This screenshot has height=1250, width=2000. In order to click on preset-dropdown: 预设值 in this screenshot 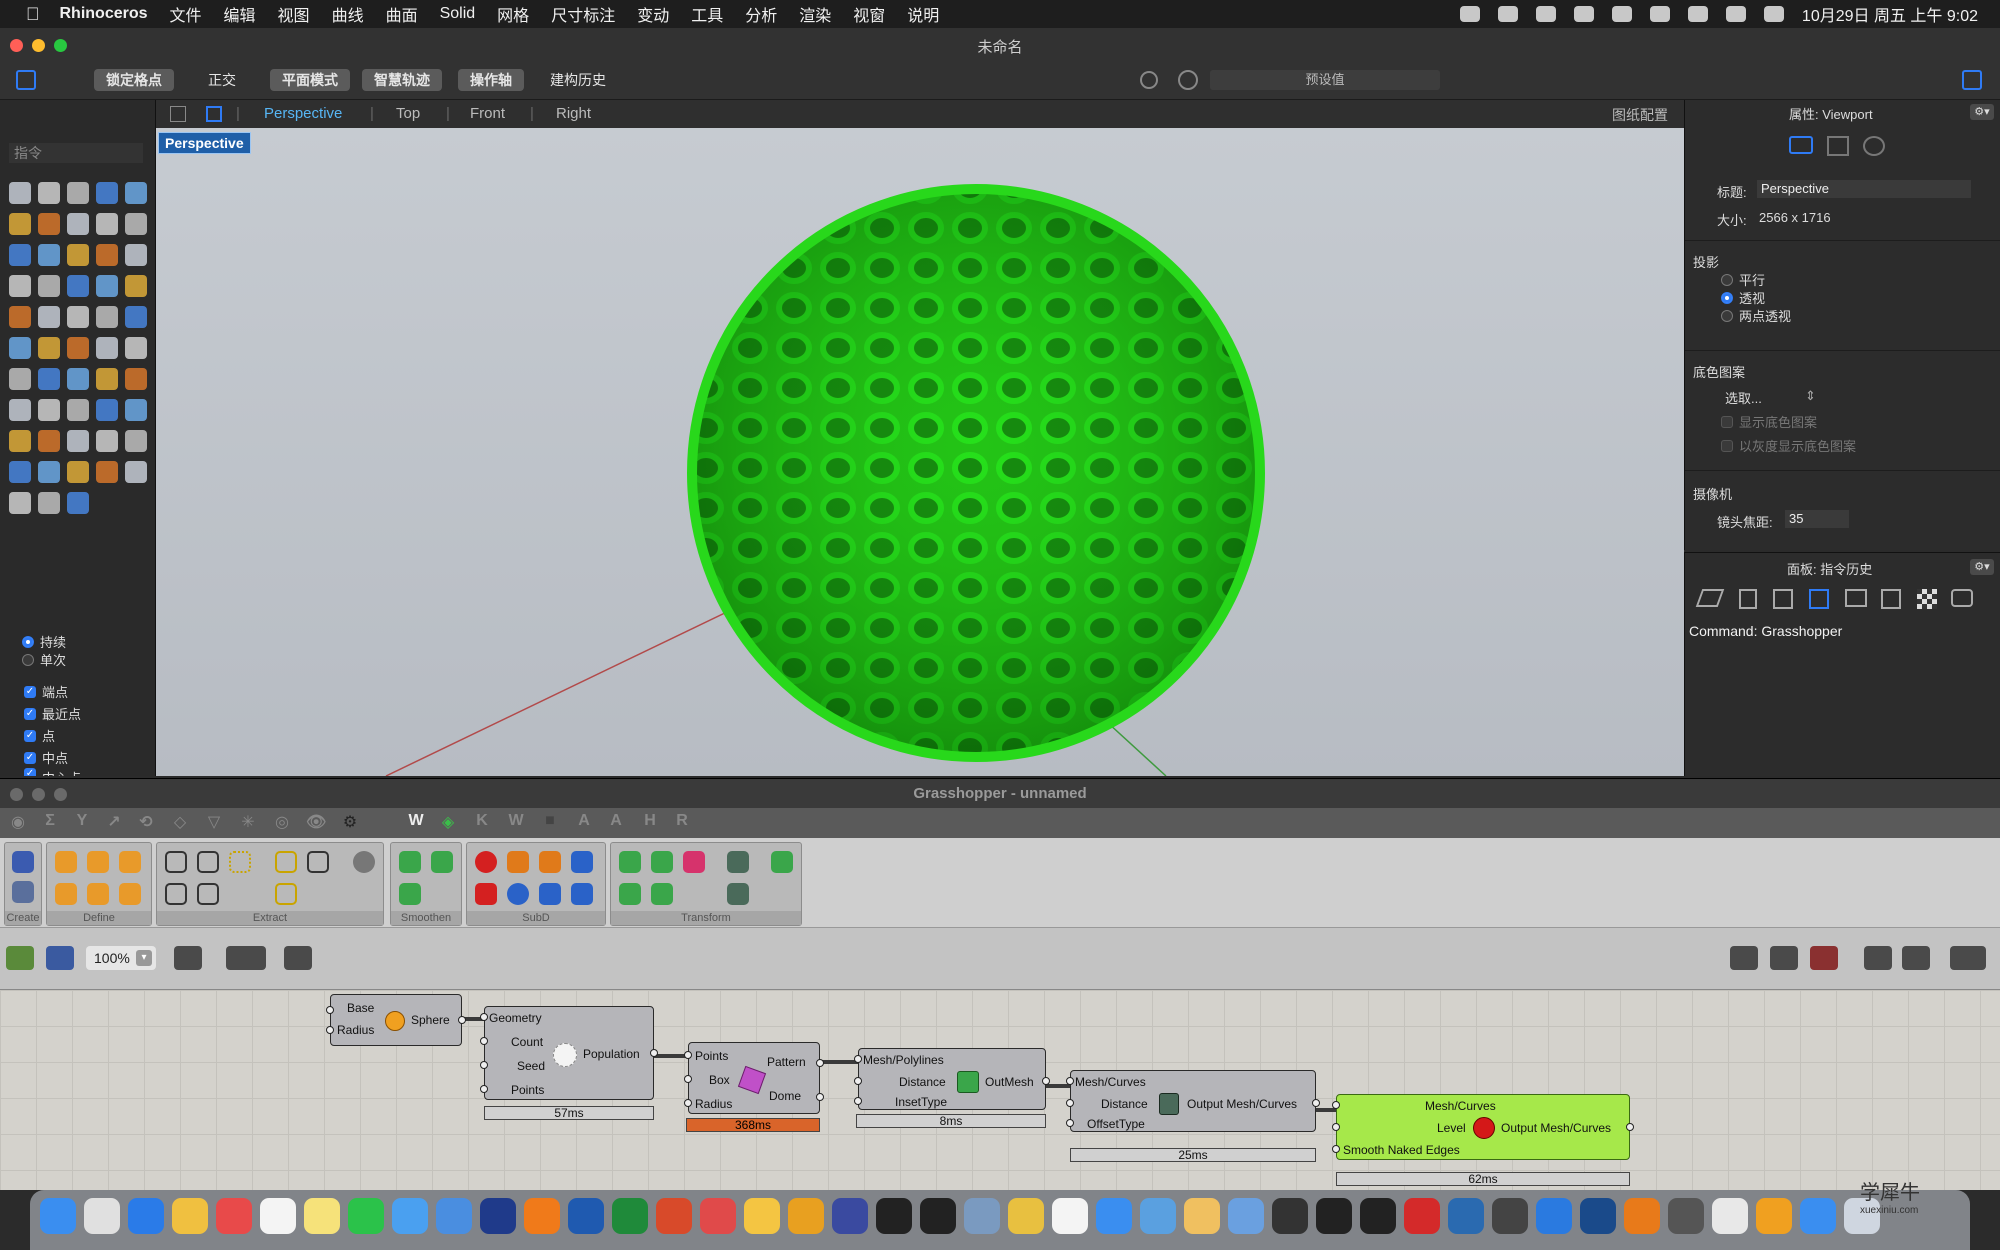, I will do `click(1325, 80)`.